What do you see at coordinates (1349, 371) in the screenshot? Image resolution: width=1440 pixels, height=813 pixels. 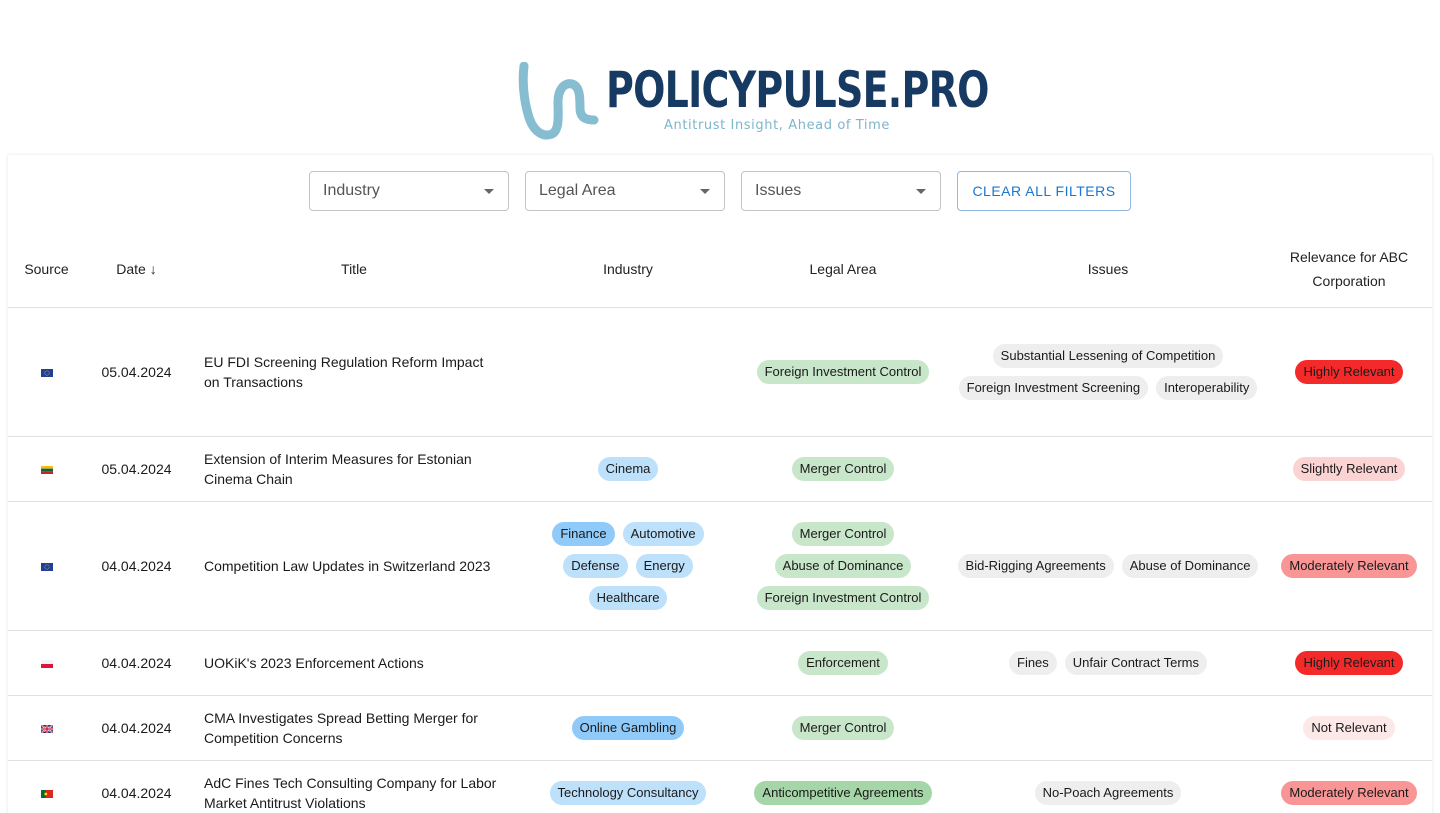 I see `relevance-badge: Highly Relevant` at bounding box center [1349, 371].